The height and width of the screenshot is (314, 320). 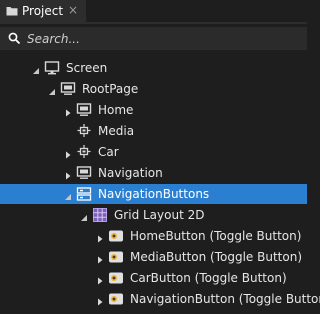 I want to click on tree-node: CarButton (Toggle Button), so click(x=153, y=278).